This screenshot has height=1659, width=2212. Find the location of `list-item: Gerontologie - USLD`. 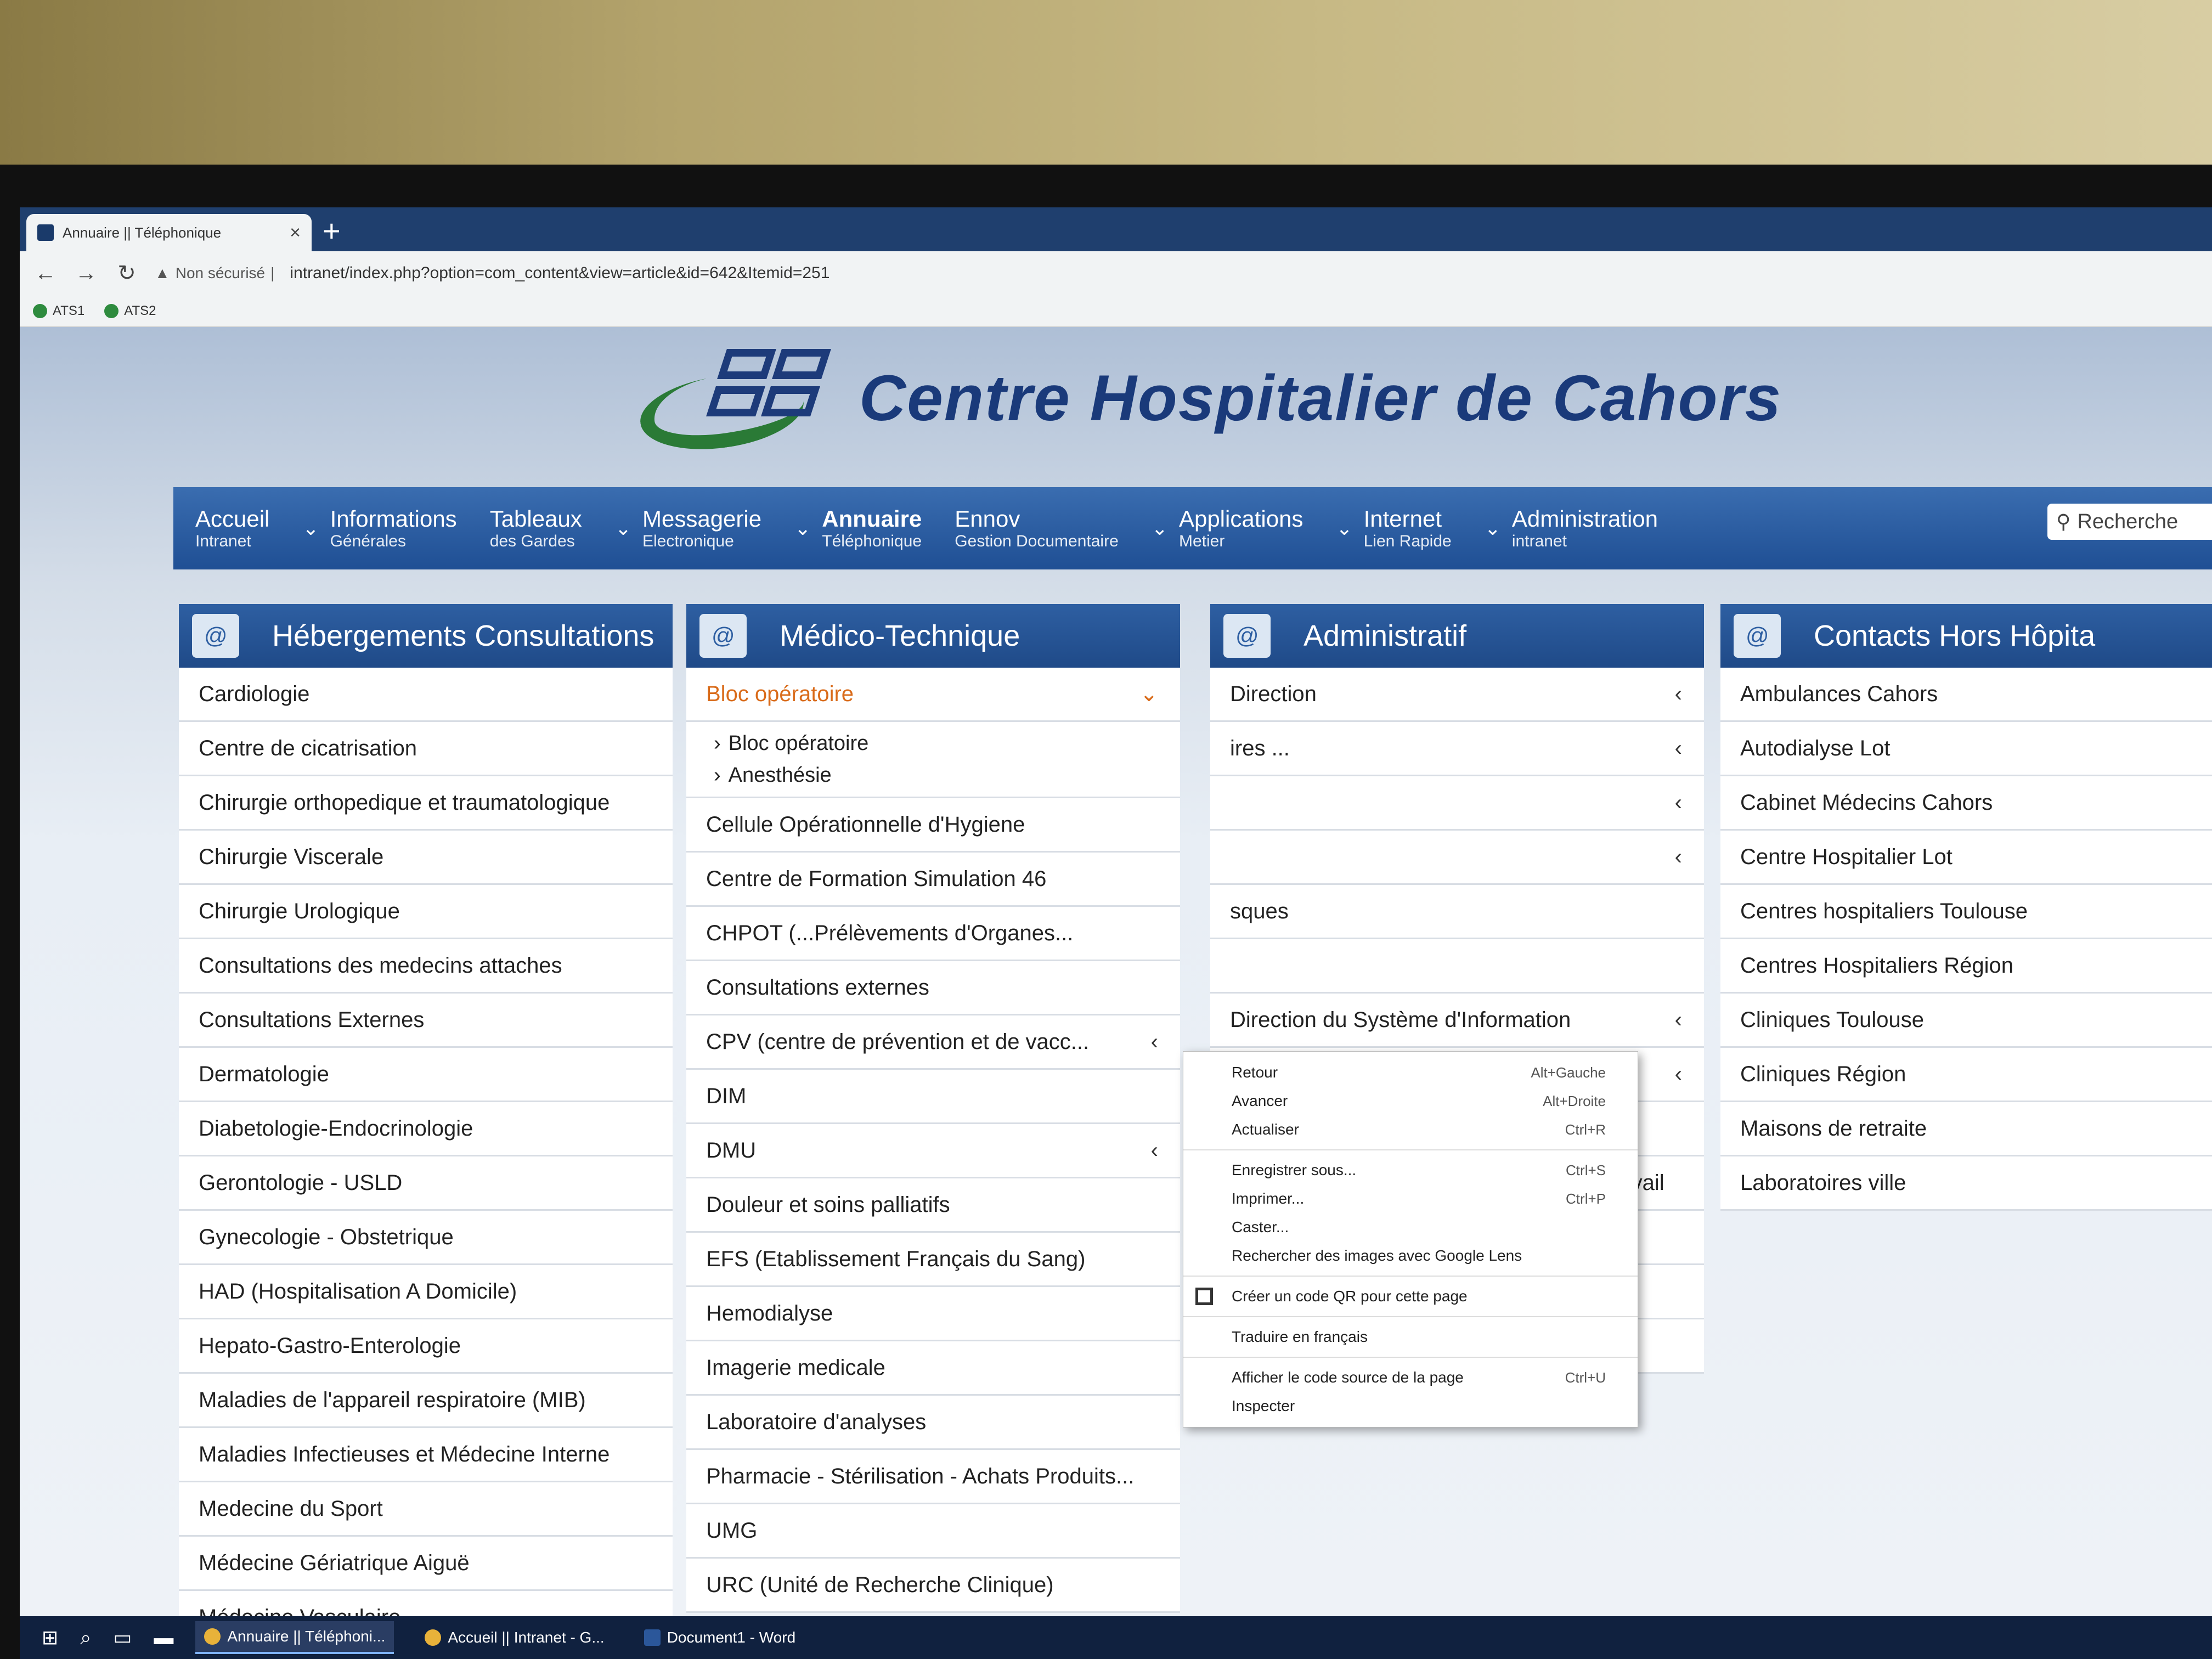

list-item: Gerontologie - USLD is located at coordinates (426, 1183).